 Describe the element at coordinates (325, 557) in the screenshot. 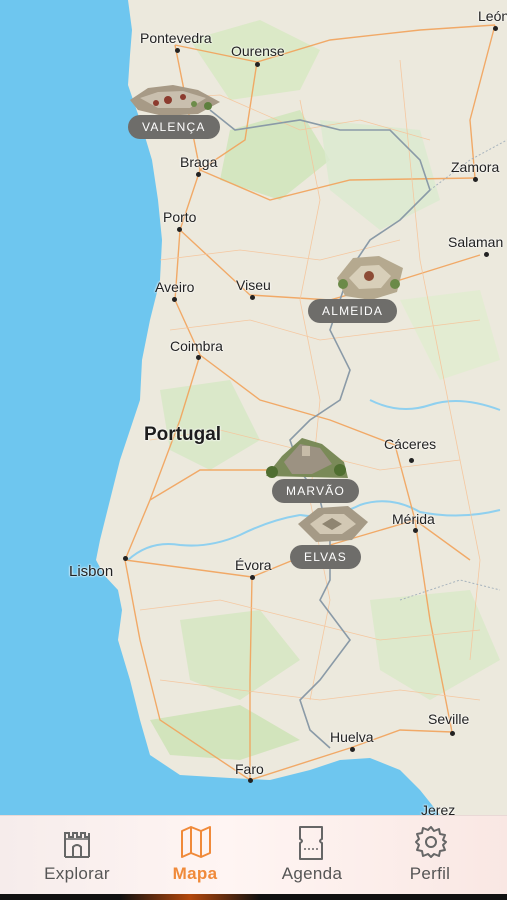

I see `marker-label-elvas: ELVAS` at that location.